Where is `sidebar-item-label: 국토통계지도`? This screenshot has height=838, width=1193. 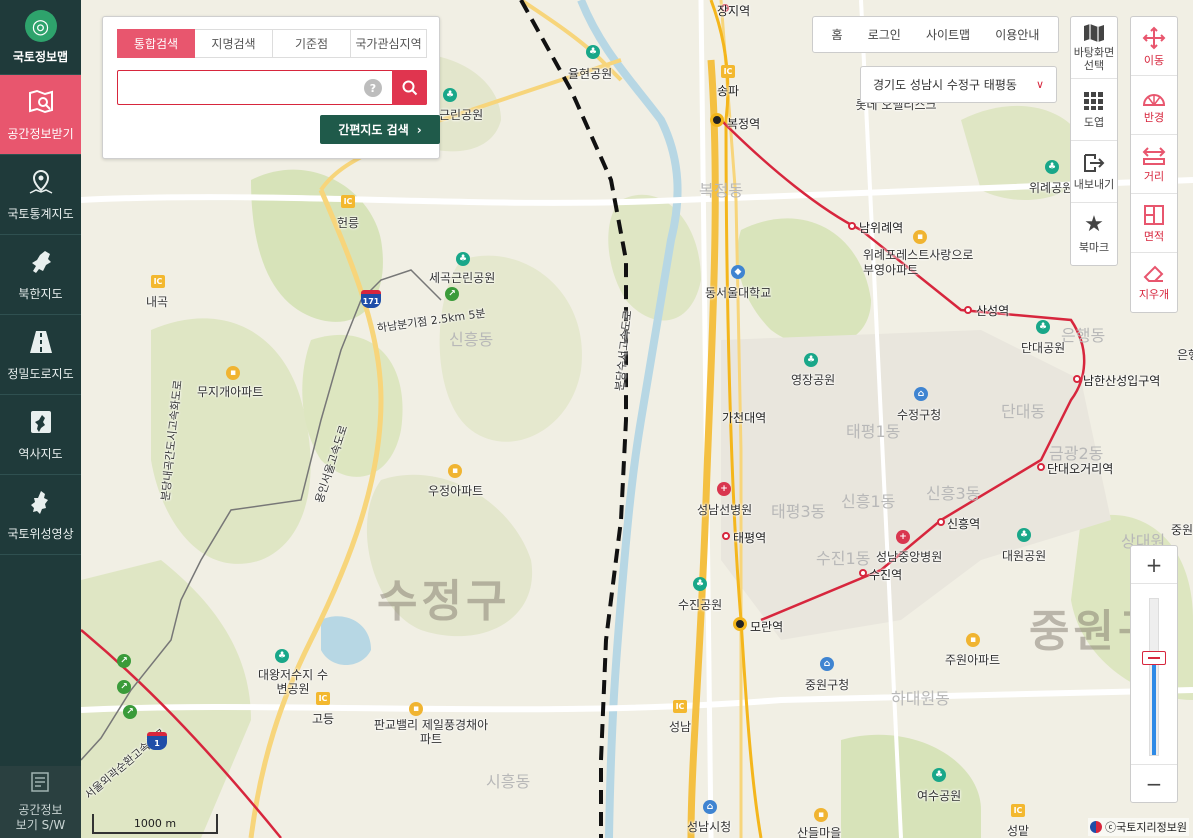
sidebar-item-label: 국토통계지도 is located at coordinates (40, 214).